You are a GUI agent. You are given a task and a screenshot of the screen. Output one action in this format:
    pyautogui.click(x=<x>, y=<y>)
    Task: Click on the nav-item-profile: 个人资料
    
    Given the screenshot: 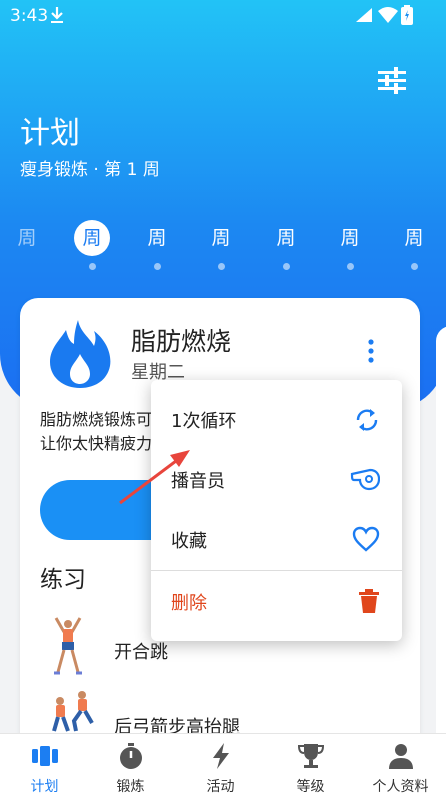 What is the action you would take?
    pyautogui.click(x=400, y=766)
    